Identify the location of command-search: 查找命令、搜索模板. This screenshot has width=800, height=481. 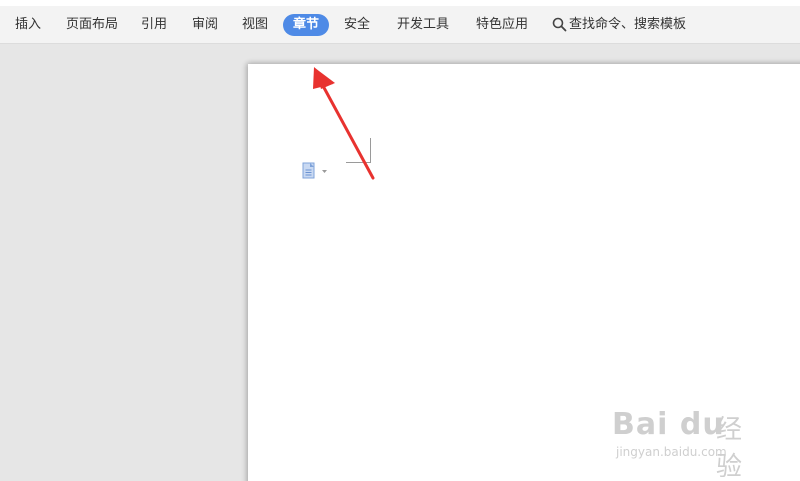
(619, 25).